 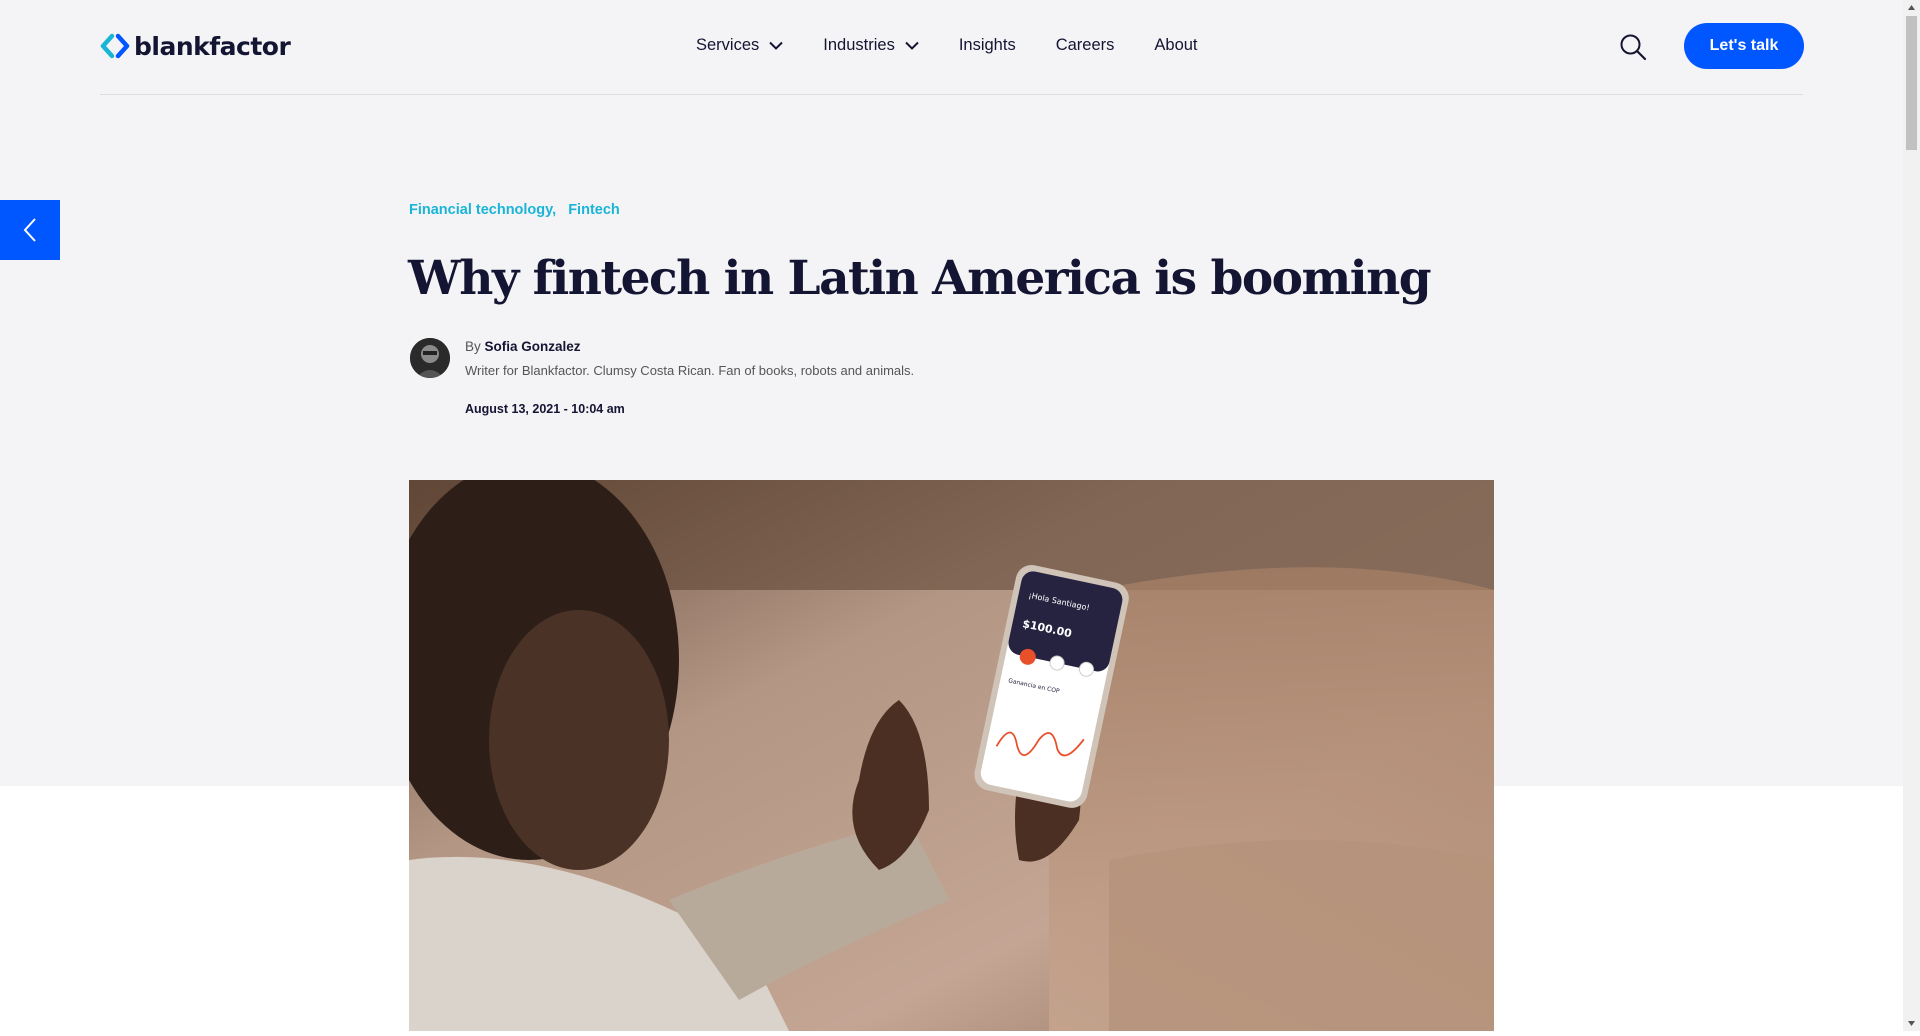 I want to click on nav-item-label: Insights, so click(x=987, y=45).